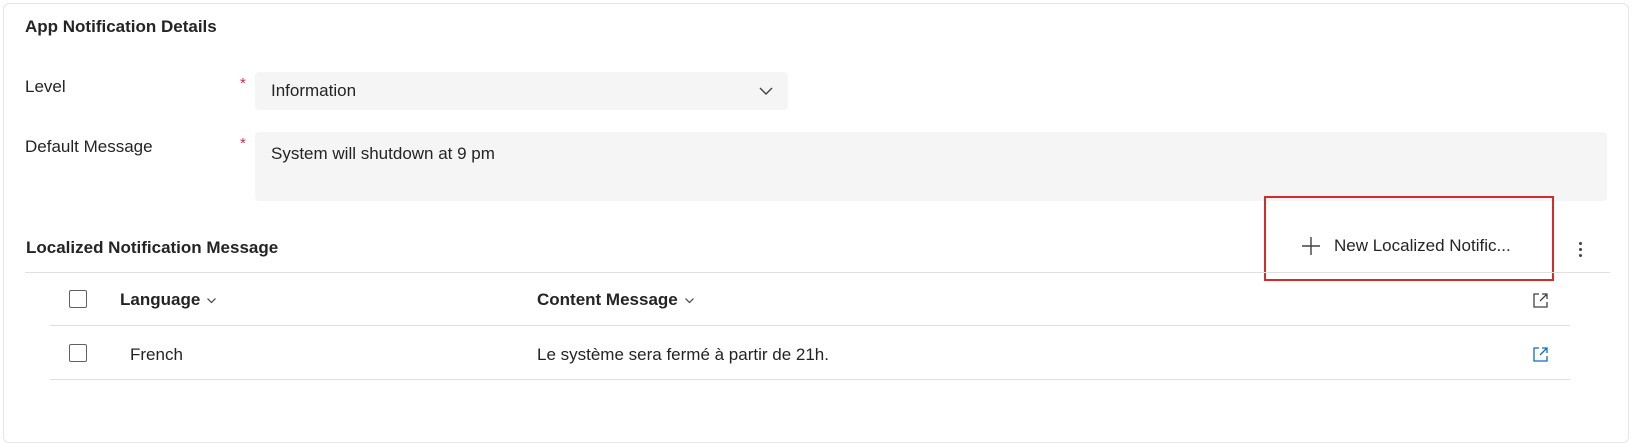 This screenshot has width=1633, height=443. Describe the element at coordinates (45, 86) in the screenshot. I see `level-label: Level` at that location.